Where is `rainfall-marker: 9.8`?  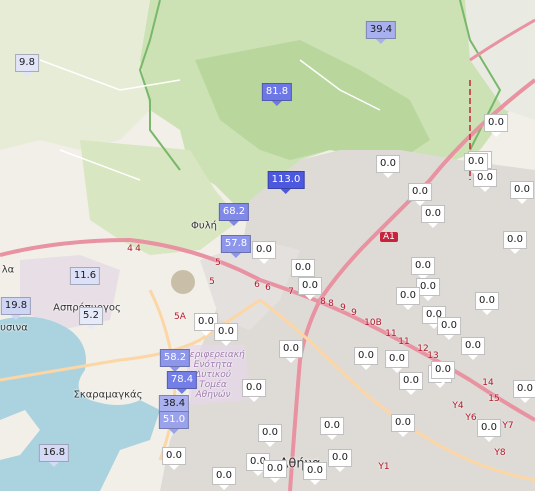
rainfall-marker: 9.8 is located at coordinates (27, 65).